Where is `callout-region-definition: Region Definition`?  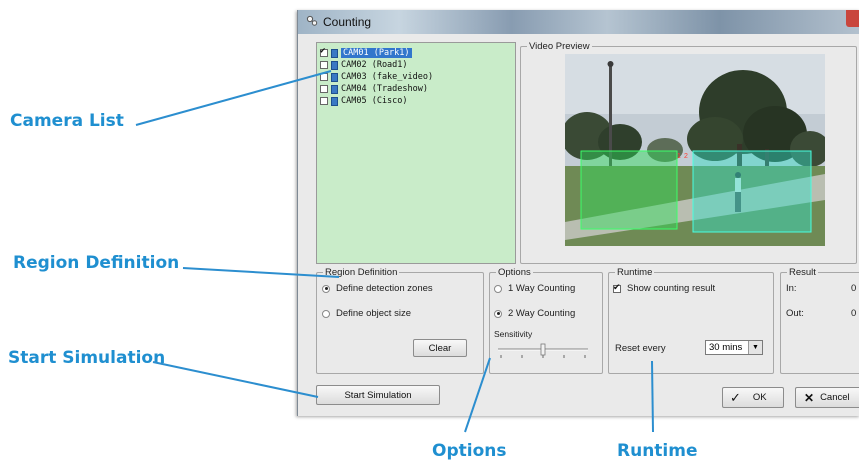 callout-region-definition: Region Definition is located at coordinates (96, 263).